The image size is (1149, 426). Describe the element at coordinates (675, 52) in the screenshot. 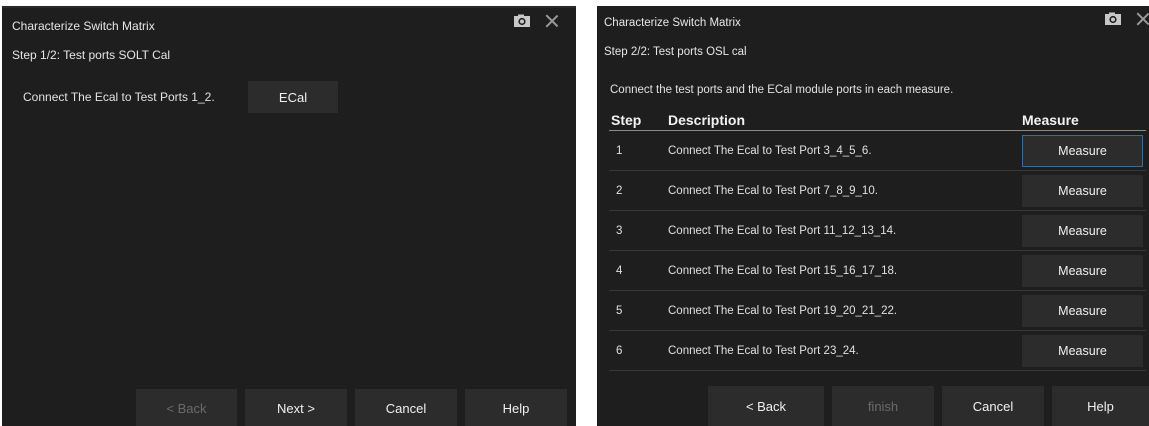

I see `step-label: Step 2/2: Test ports OSL cal` at that location.